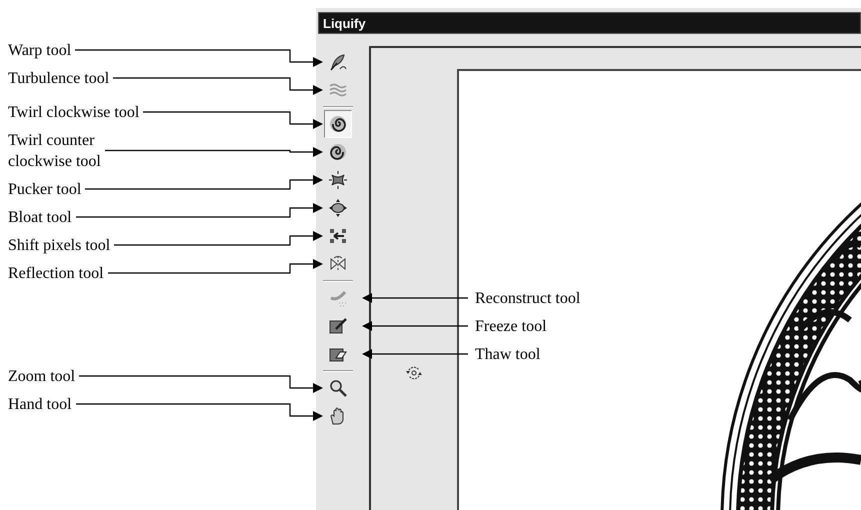 The width and height of the screenshot is (861, 510). I want to click on callout-label: Freeze tool, so click(511, 326).